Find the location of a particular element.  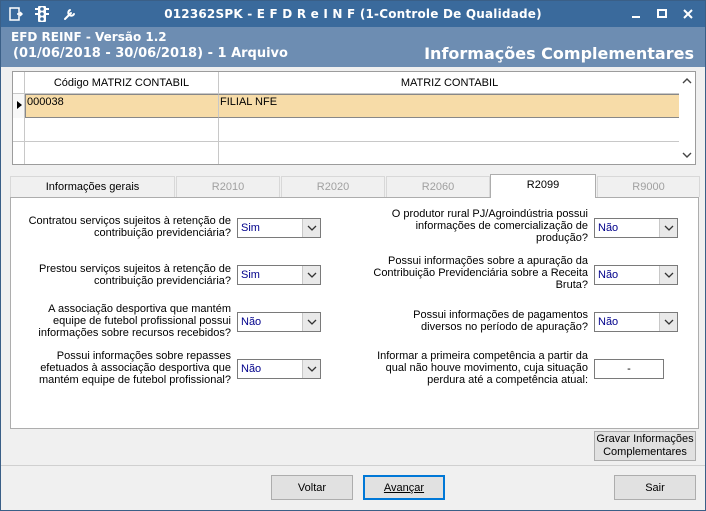

row-indicator is located at coordinates (19, 106).